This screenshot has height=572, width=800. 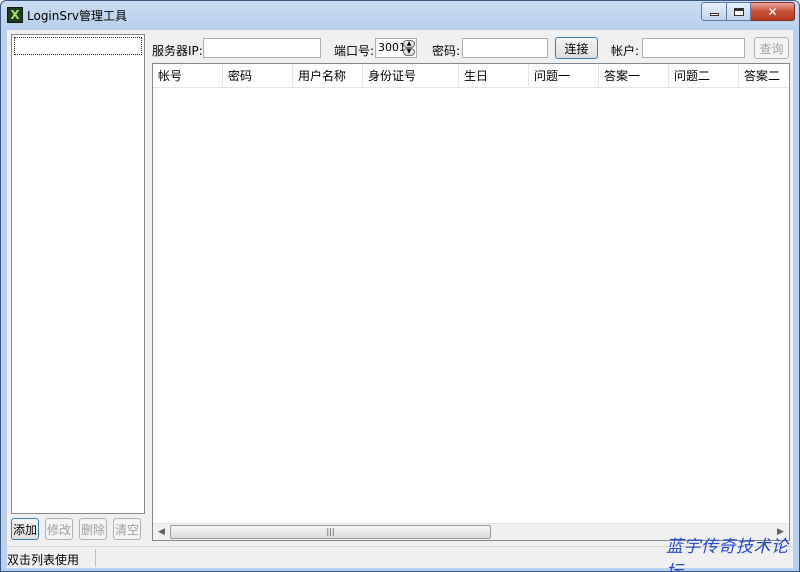 What do you see at coordinates (704, 76) in the screenshot?
I see `column-header: 问题二` at bounding box center [704, 76].